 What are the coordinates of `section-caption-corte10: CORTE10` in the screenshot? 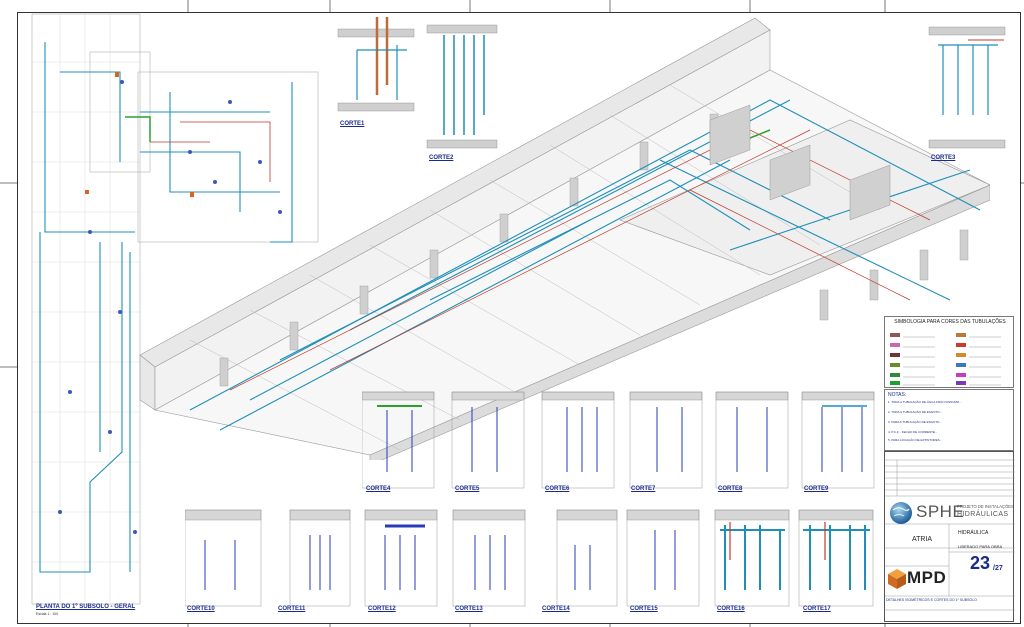 It's located at (201, 609).